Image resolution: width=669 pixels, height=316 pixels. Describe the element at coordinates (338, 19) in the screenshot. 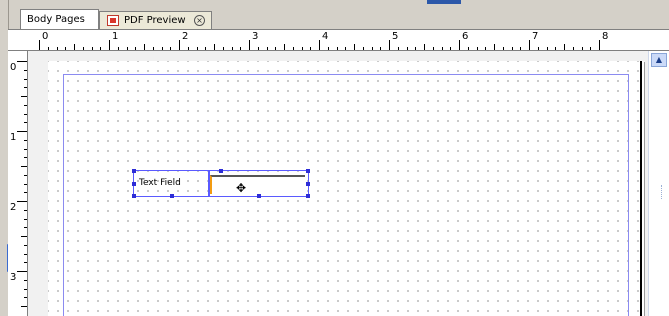

I see `editor-tabs-bar: Body Pages PDF Preview ×` at that location.